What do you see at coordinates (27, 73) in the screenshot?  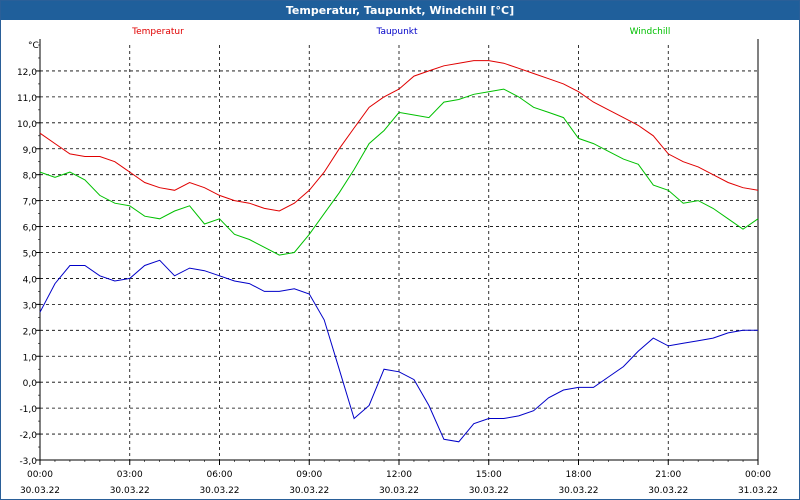 I see `y-tick-label: 12,0` at bounding box center [27, 73].